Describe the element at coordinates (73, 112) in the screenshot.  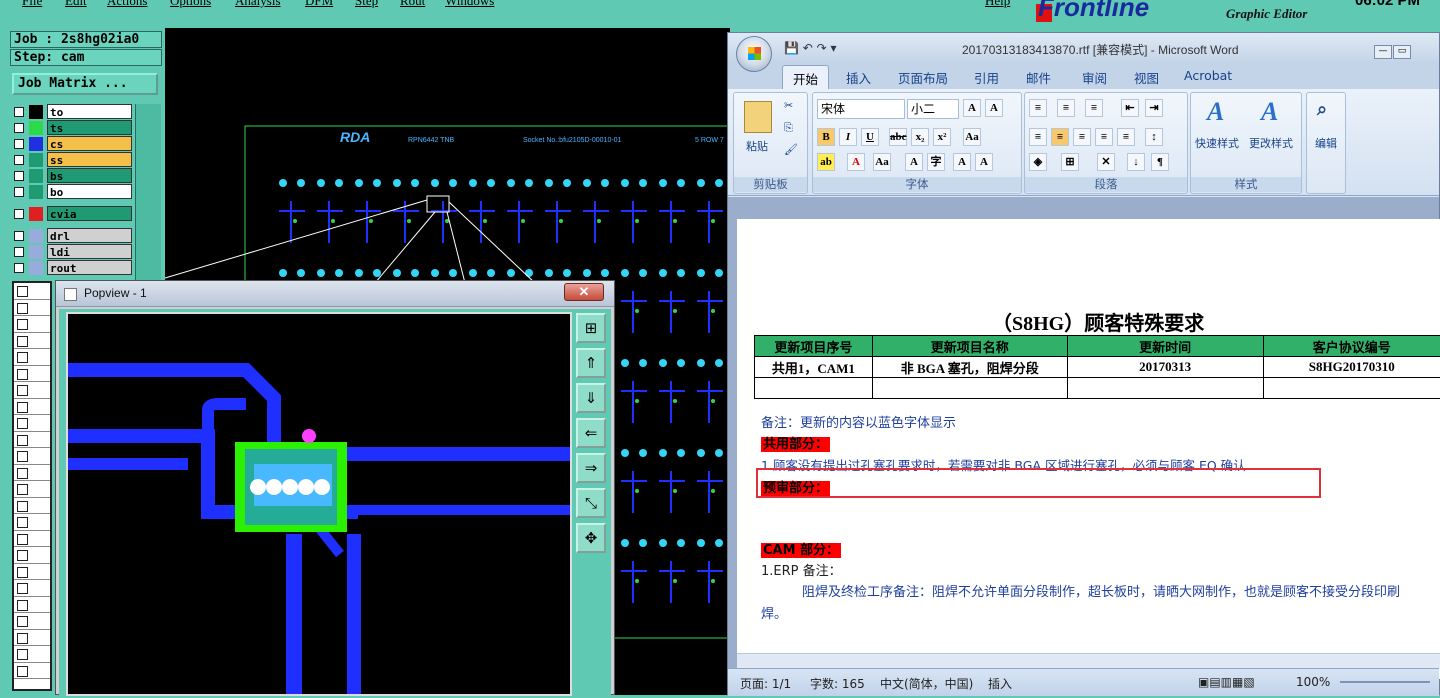
I see `layer-row-to: to` at that location.